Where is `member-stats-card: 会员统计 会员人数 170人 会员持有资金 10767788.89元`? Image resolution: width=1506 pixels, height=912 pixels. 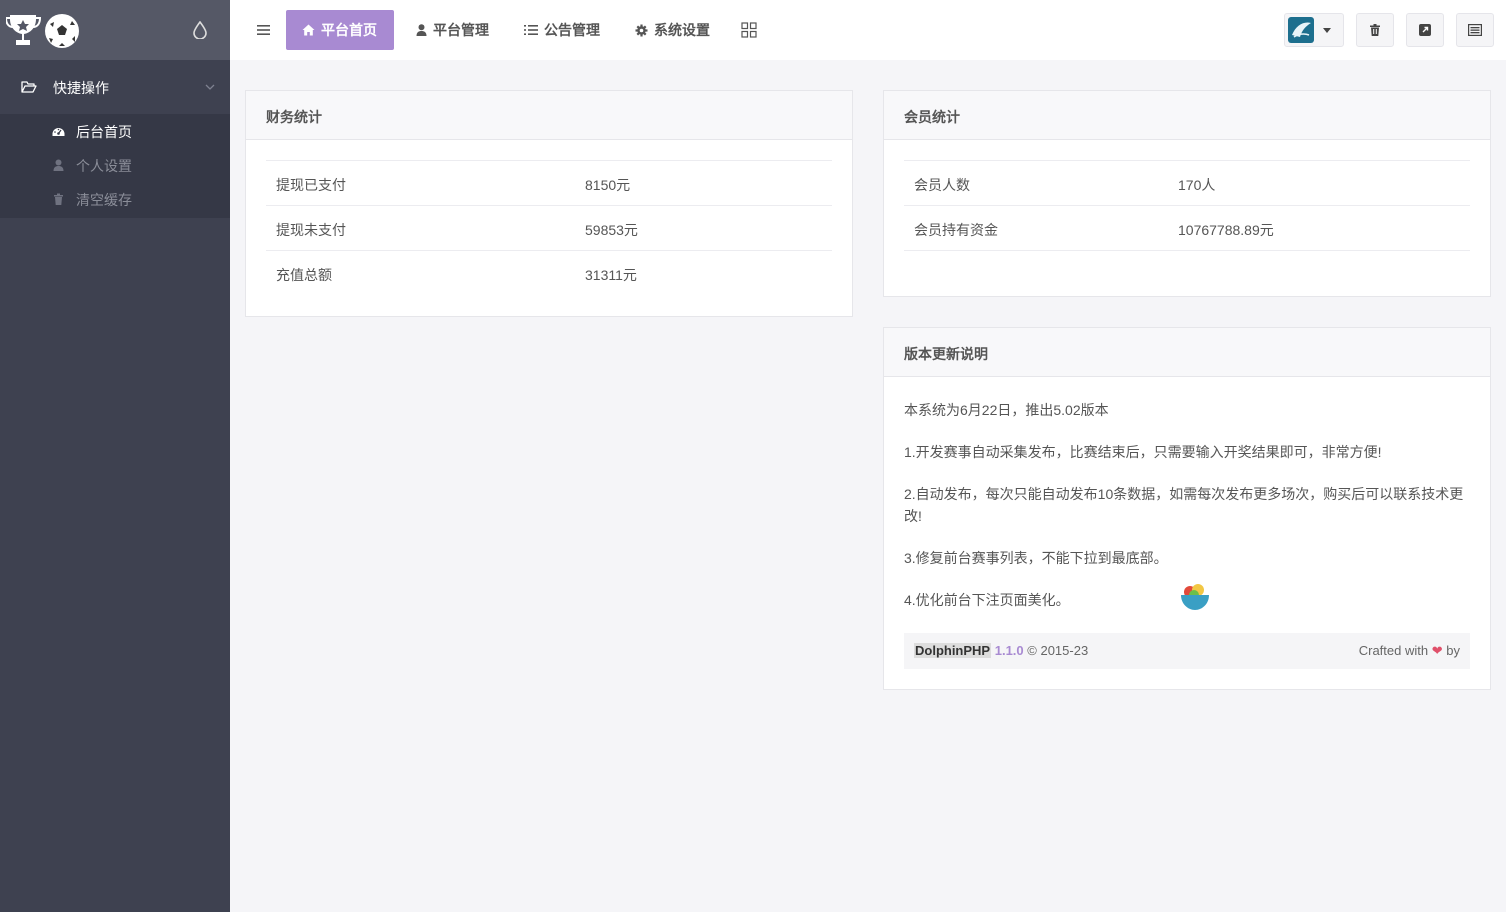 member-stats-card: 会员统计 会员人数 170人 会员持有资金 10767788.89元 is located at coordinates (1187, 193).